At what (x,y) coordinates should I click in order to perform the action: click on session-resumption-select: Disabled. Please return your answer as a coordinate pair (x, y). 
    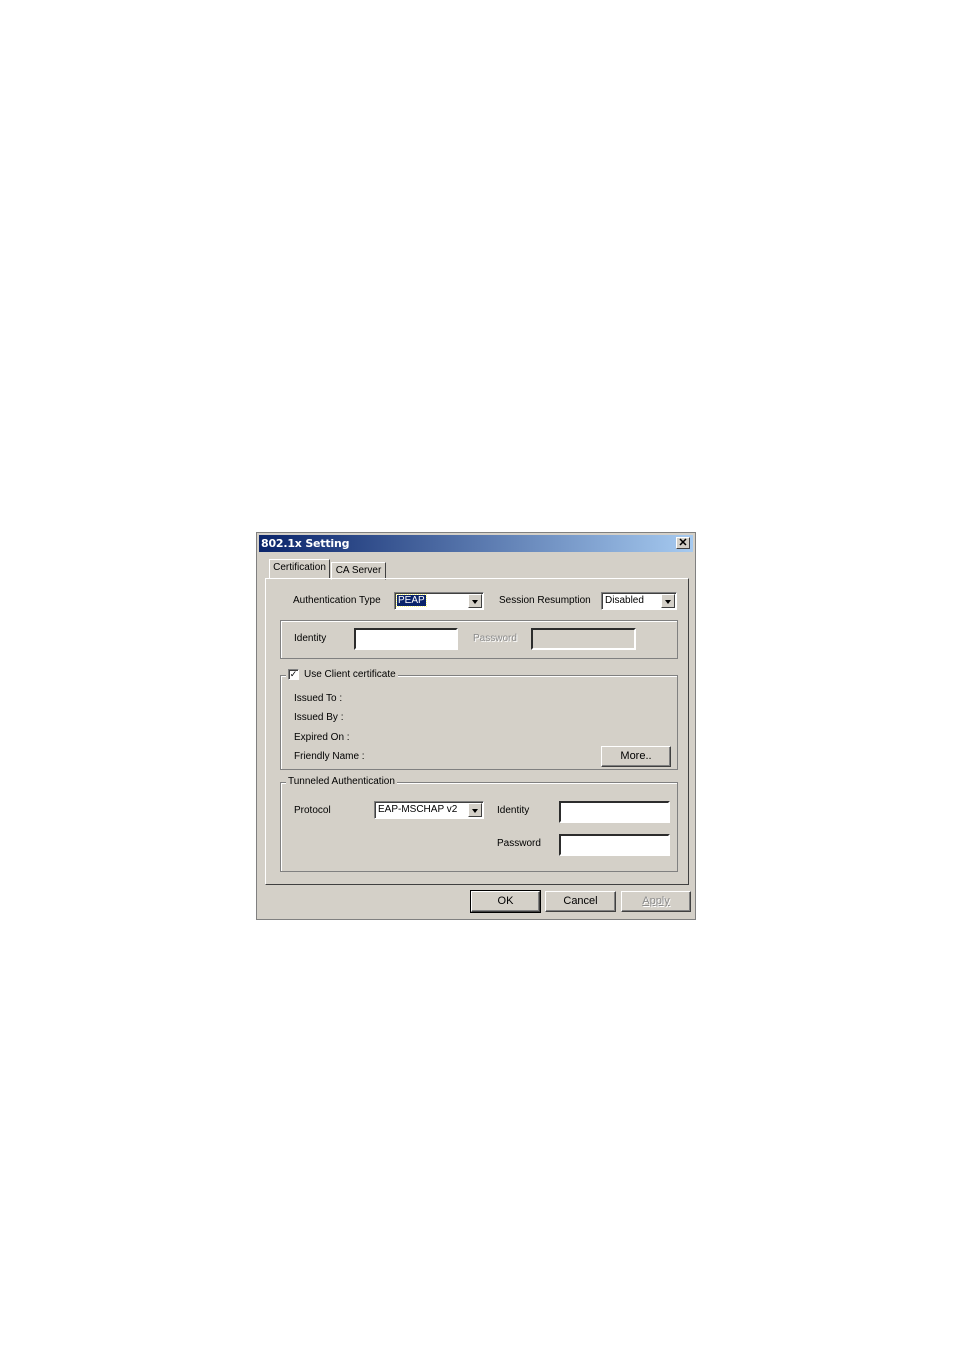
    Looking at the image, I should click on (639, 601).